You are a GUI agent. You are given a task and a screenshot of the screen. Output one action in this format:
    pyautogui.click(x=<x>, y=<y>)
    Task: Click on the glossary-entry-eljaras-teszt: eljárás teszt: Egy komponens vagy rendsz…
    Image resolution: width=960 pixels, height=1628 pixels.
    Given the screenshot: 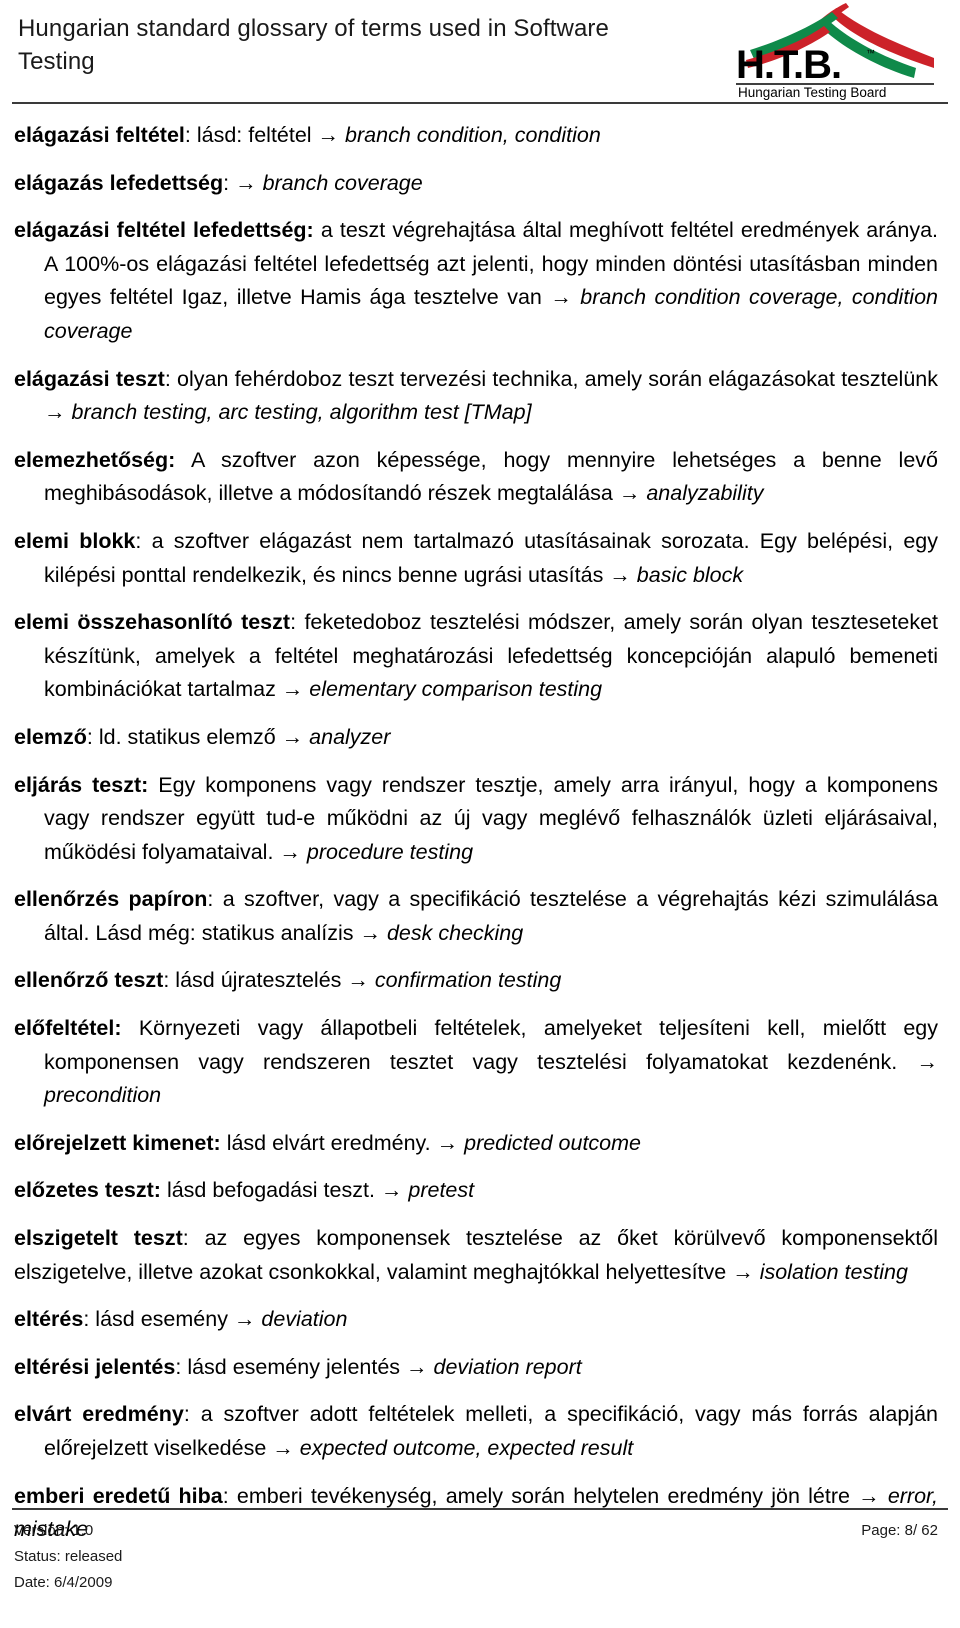 What is the action you would take?
    pyautogui.click(x=476, y=819)
    